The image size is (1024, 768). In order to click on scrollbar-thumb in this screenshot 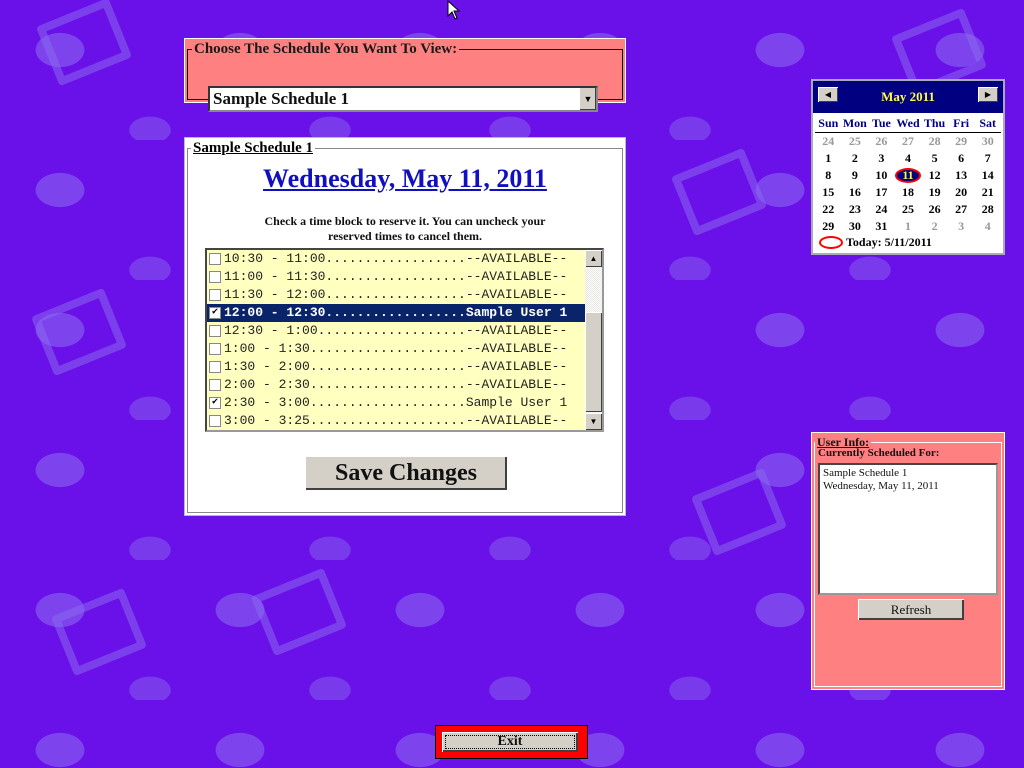, I will do `click(593, 362)`.